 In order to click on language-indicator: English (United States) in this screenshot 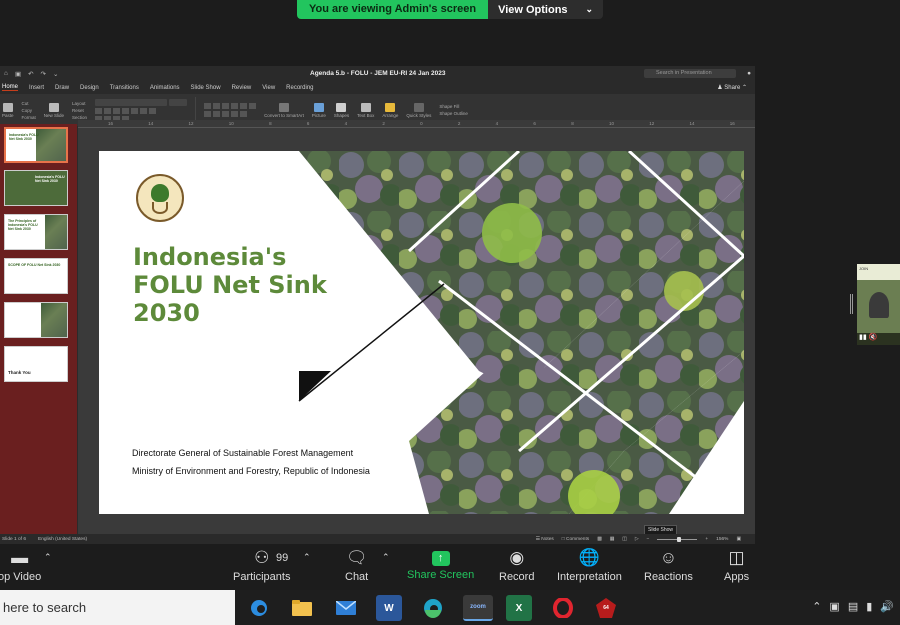, I will do `click(62, 539)`.